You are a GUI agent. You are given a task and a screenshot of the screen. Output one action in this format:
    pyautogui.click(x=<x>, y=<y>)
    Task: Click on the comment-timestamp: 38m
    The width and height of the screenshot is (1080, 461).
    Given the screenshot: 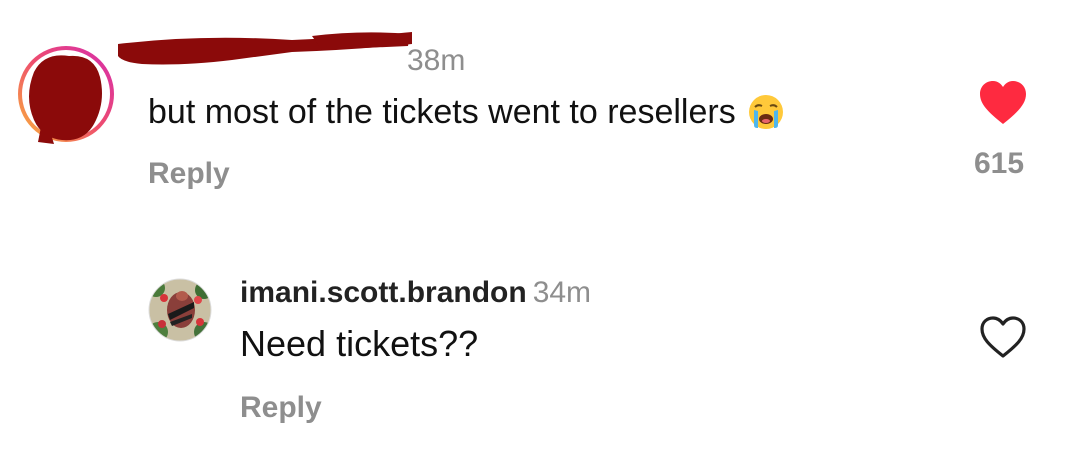 What is the action you would take?
    pyautogui.click(x=436, y=60)
    